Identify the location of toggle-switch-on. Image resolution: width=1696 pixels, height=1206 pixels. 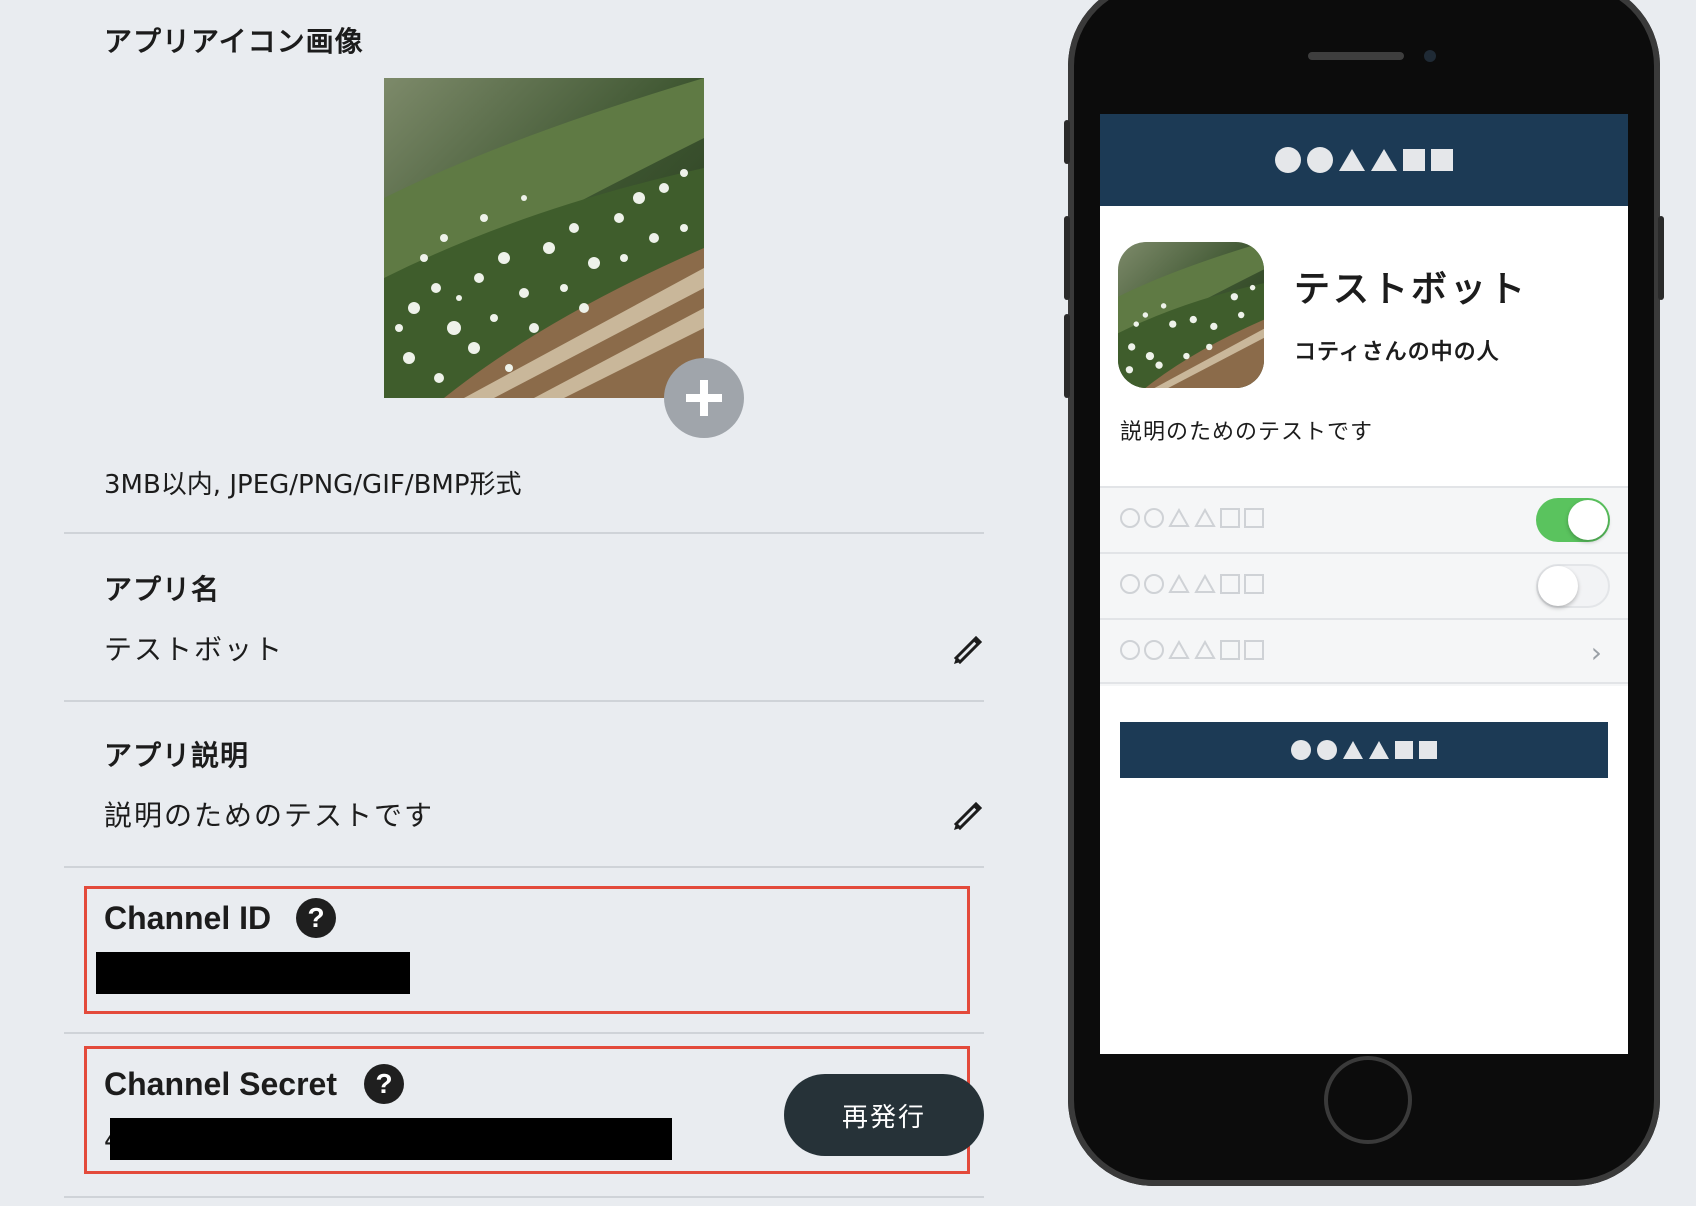
(1573, 520).